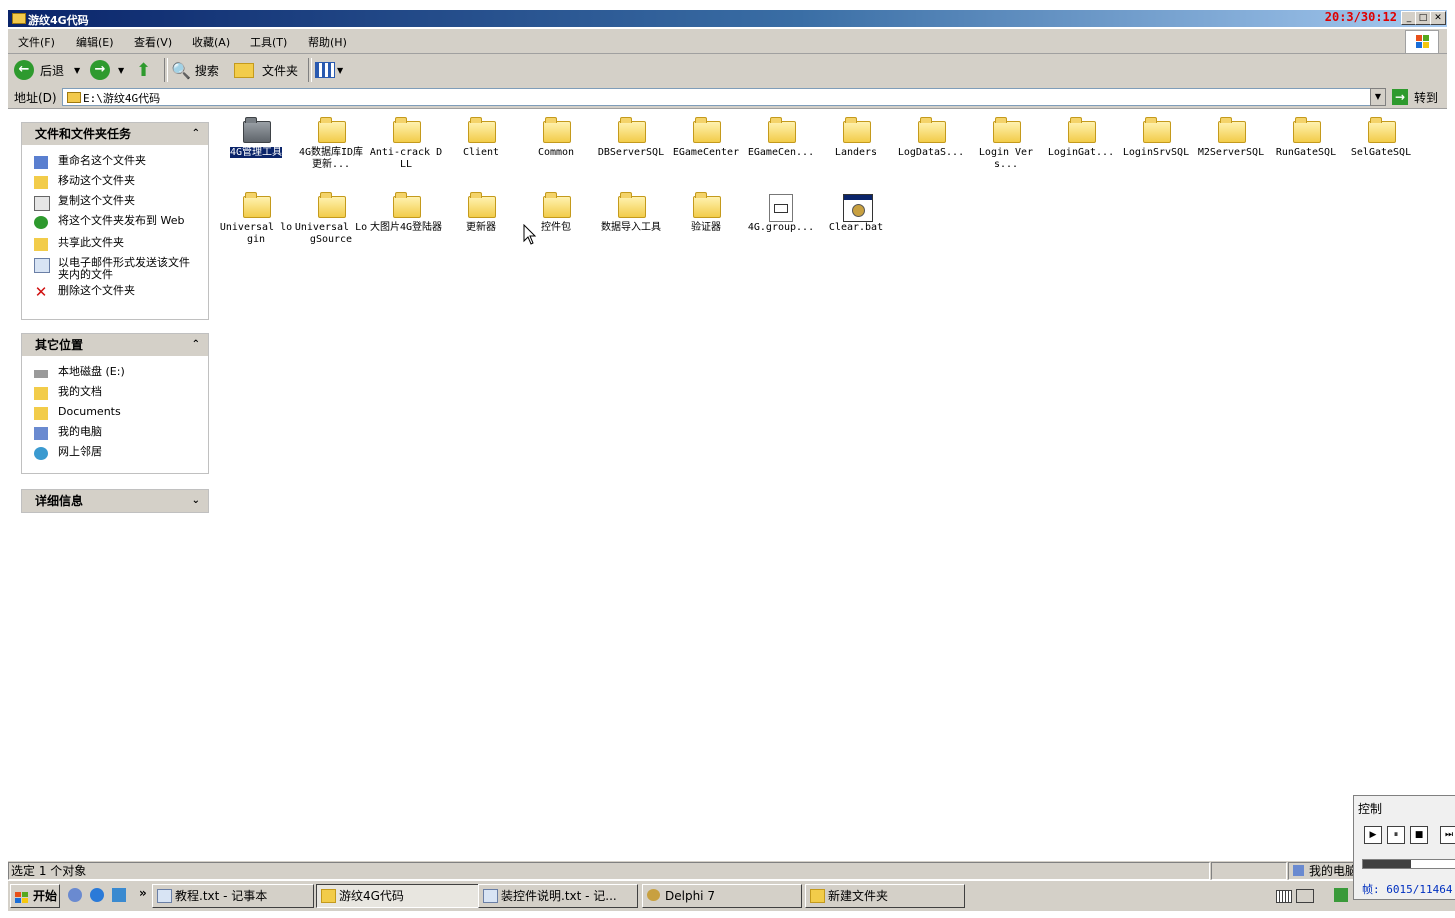 This screenshot has width=1455, height=918. What do you see at coordinates (211, 42) in the screenshot?
I see `menu-favorites: 收藏(A)` at bounding box center [211, 42].